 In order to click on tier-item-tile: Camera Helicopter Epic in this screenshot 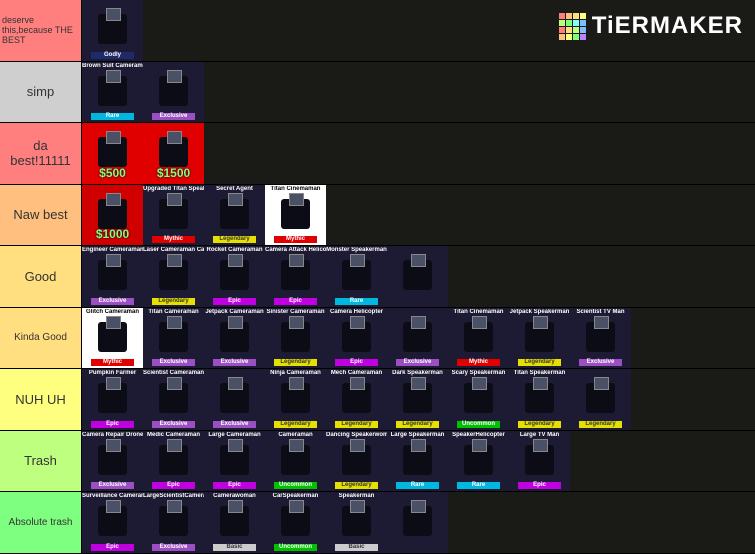, I will do `click(356, 337)`.